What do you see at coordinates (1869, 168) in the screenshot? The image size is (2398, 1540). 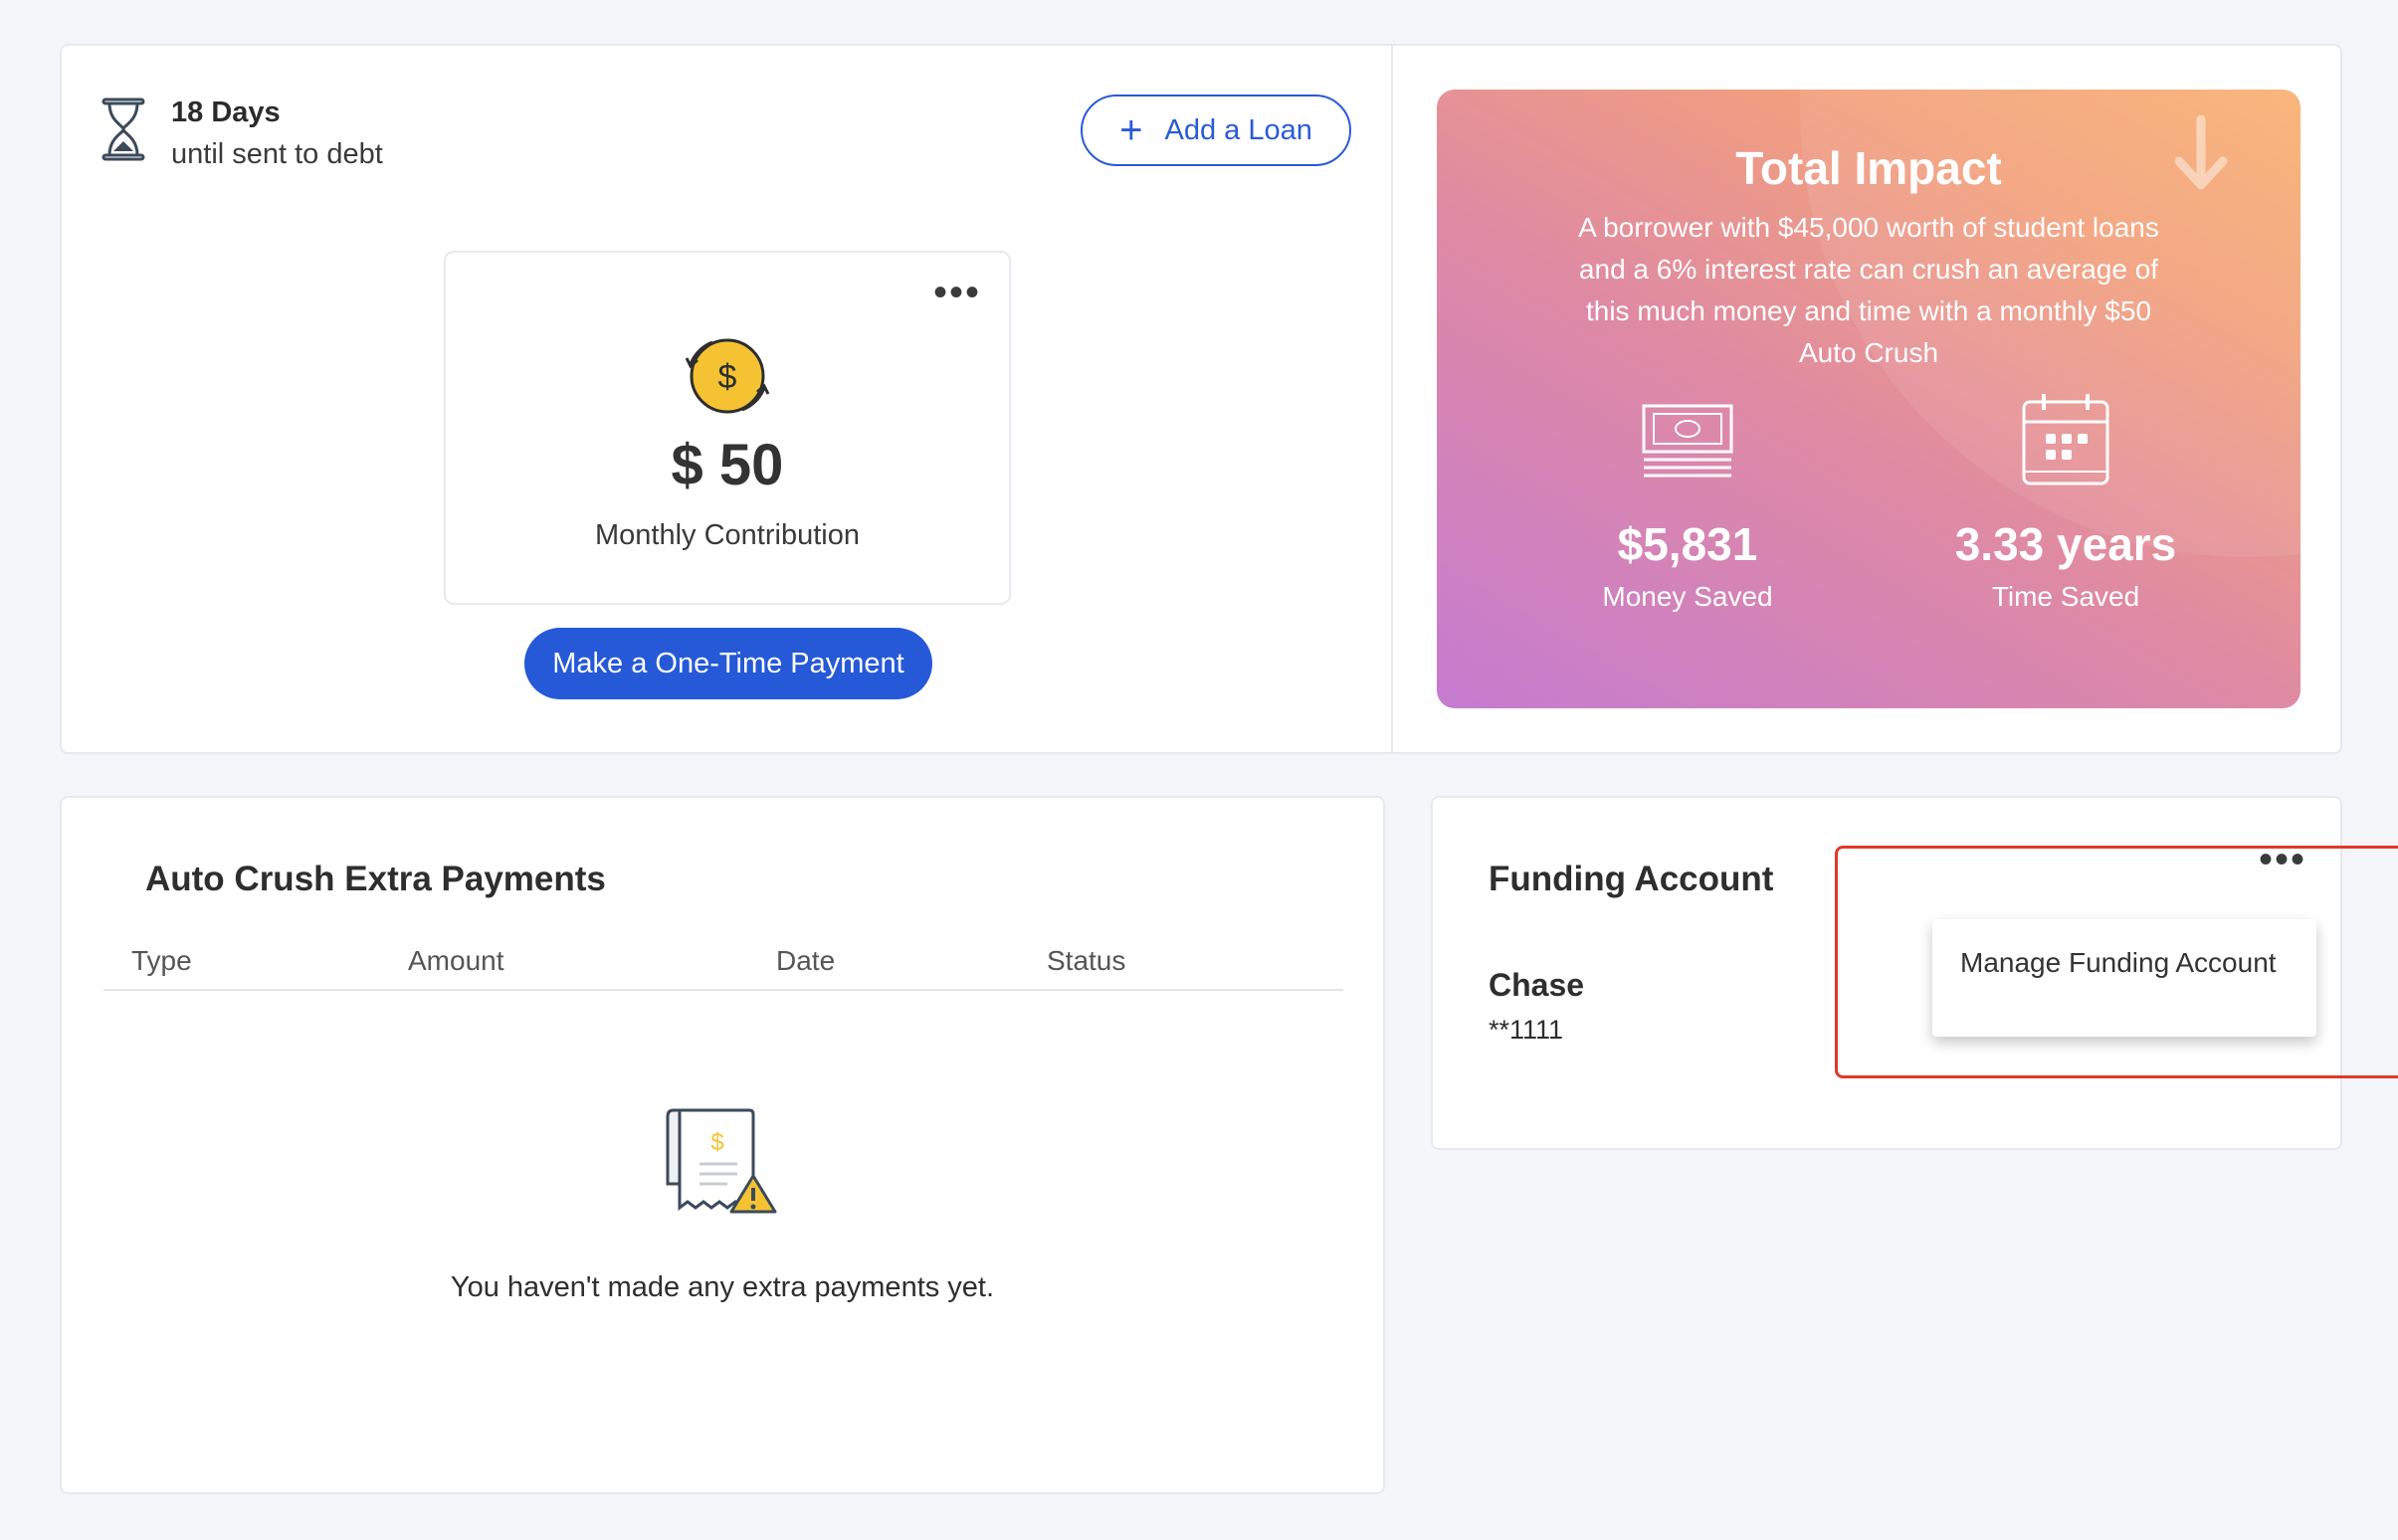 I see `impact-title: Total Impact` at bounding box center [1869, 168].